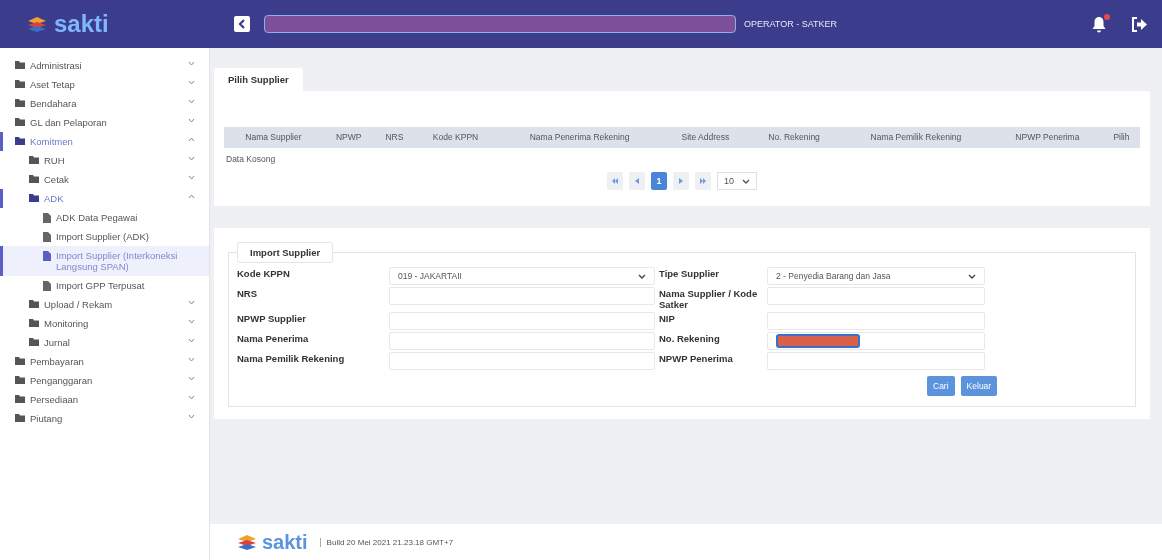 Image resolution: width=1162 pixels, height=560 pixels. Describe the element at coordinates (104, 65) in the screenshot. I see `menu-item: Administrasi` at that location.